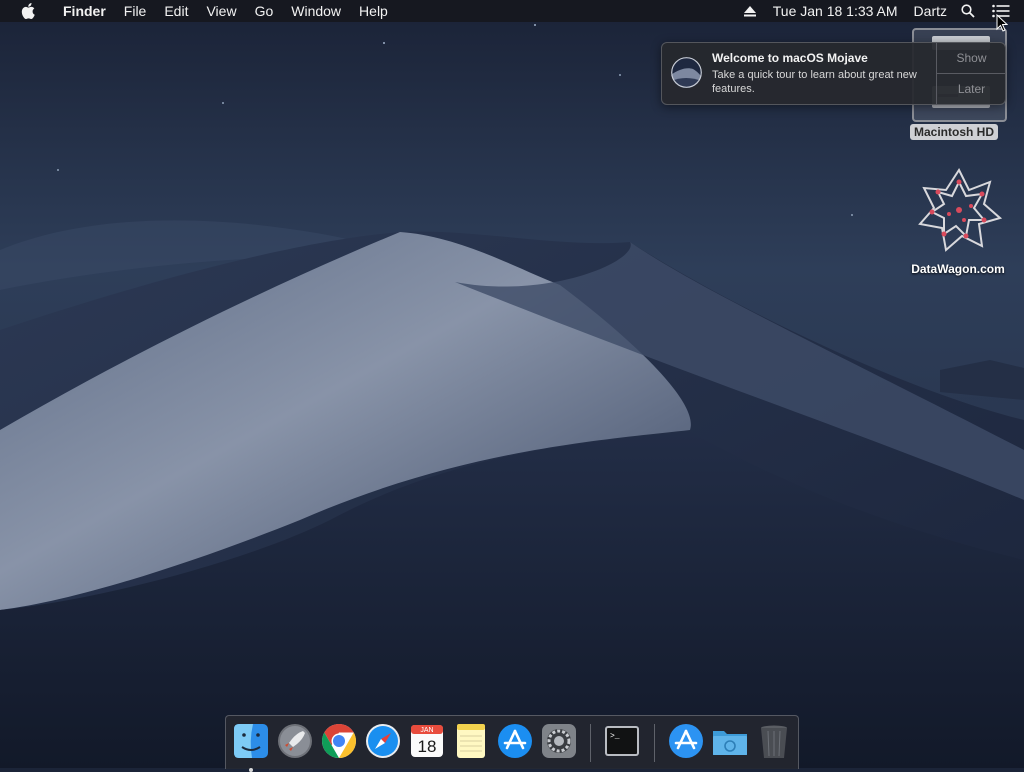  I want to click on apple-menu-icon, so click(28, 11).